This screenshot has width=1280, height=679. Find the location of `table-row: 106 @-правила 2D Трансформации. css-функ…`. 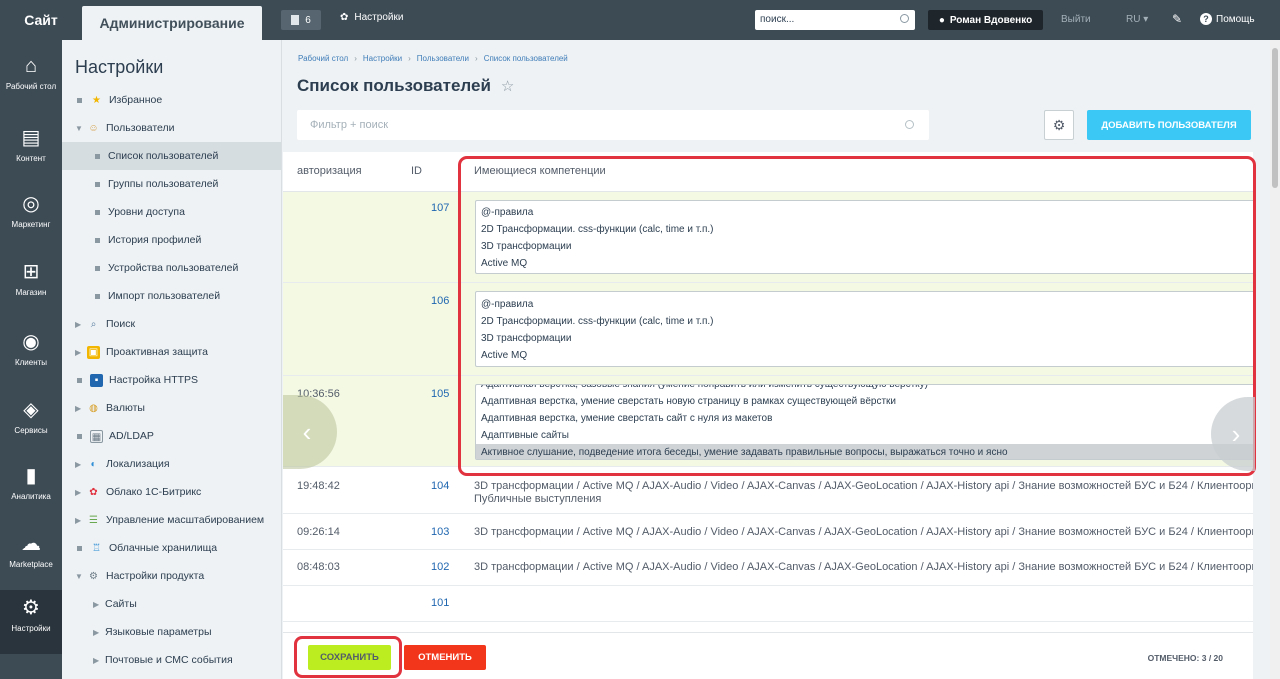

table-row: 106 @-правила 2D Трансформации. css-функ… is located at coordinates (768, 329).